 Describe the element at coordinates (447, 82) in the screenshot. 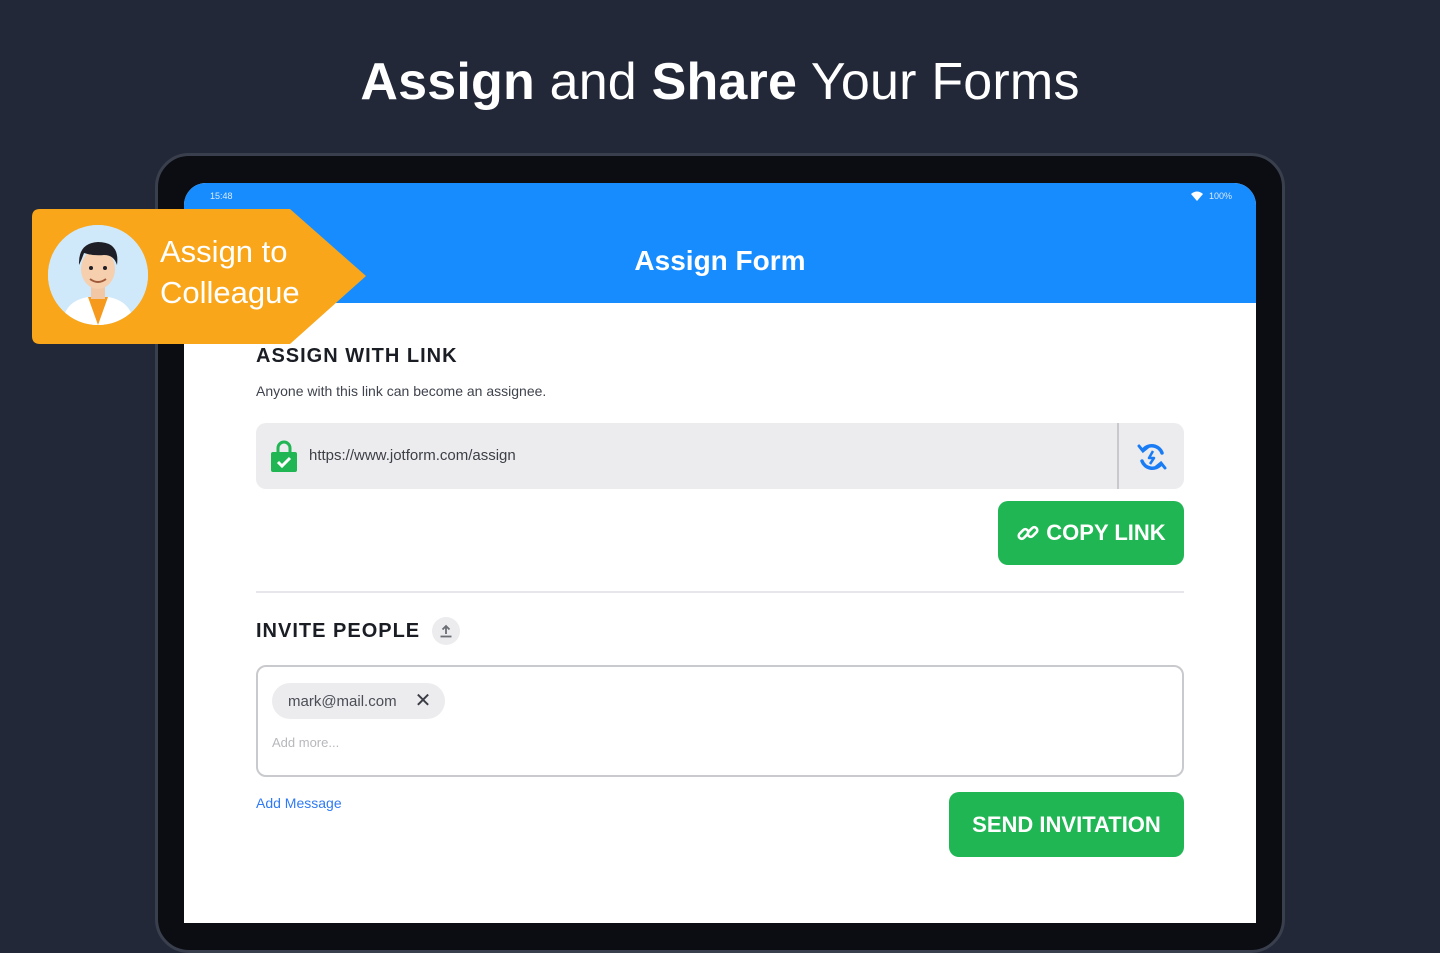

I see `headline-assign: Assign` at that location.